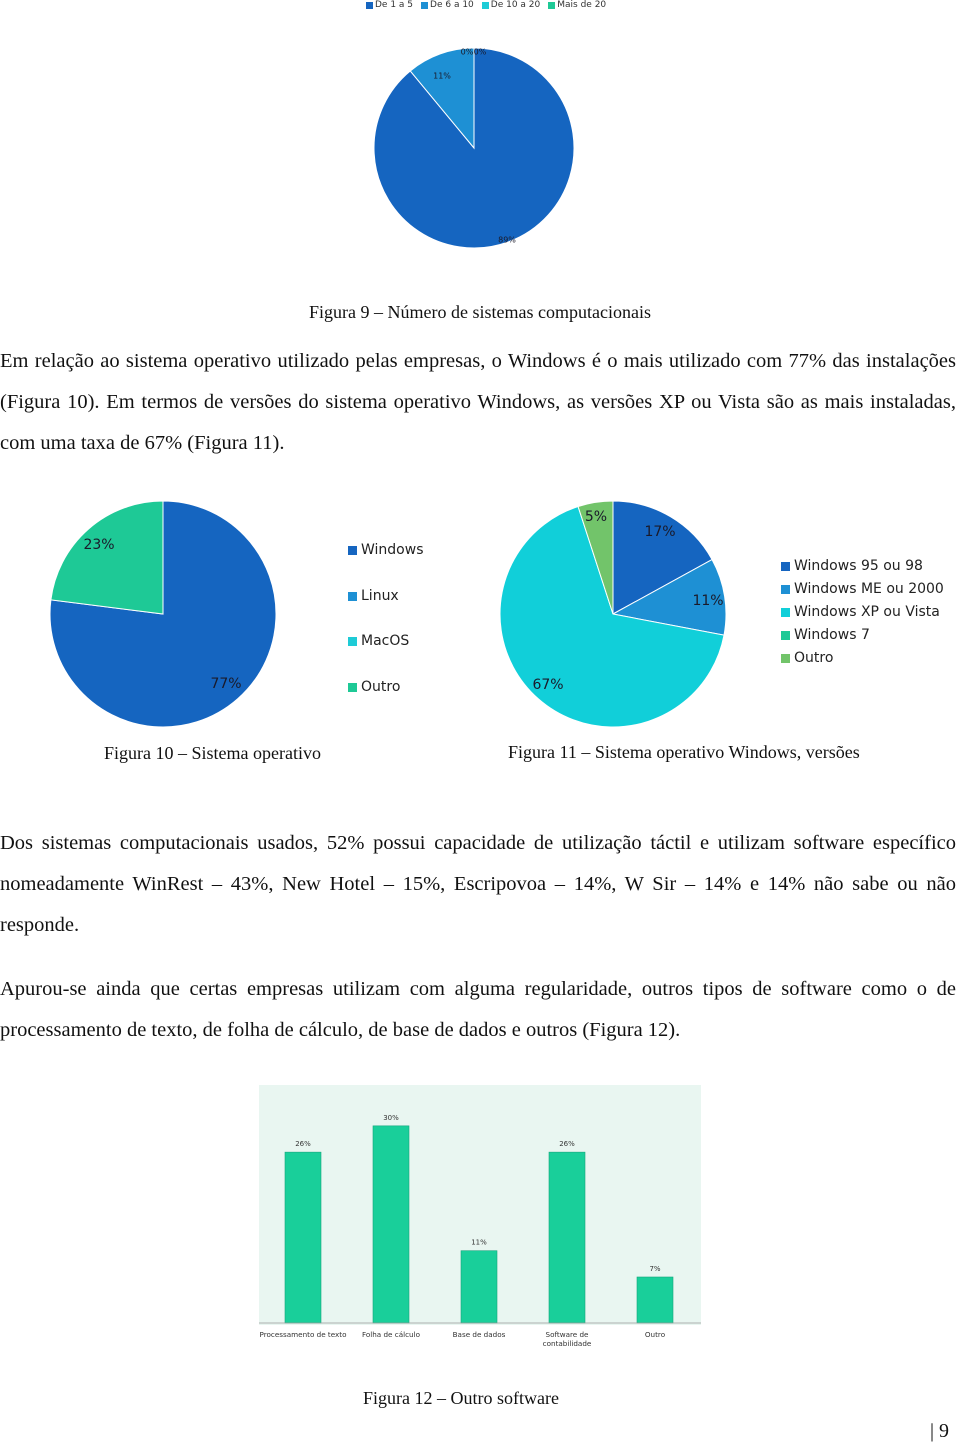 The image size is (960, 1443). I want to click on x-tick-label: Outro, so click(655, 1334).